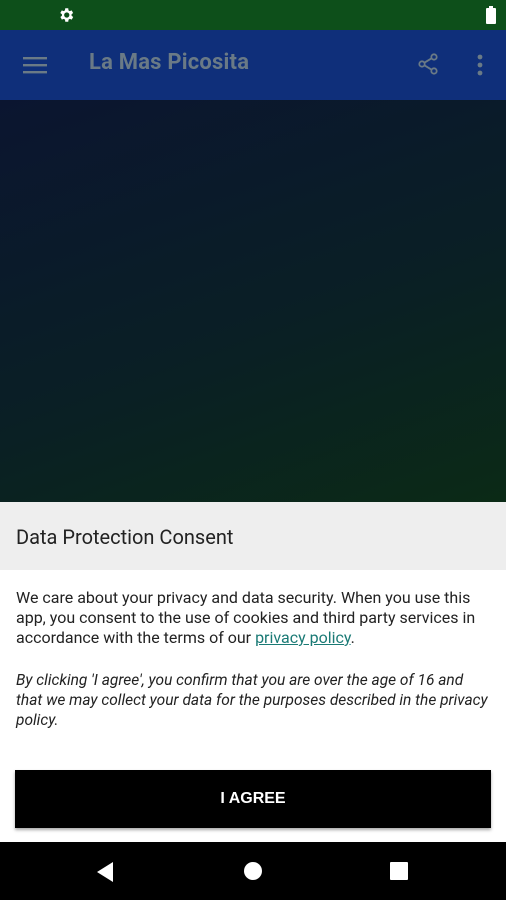 The height and width of the screenshot is (900, 506). I want to click on more-vert-icon, so click(480, 65).